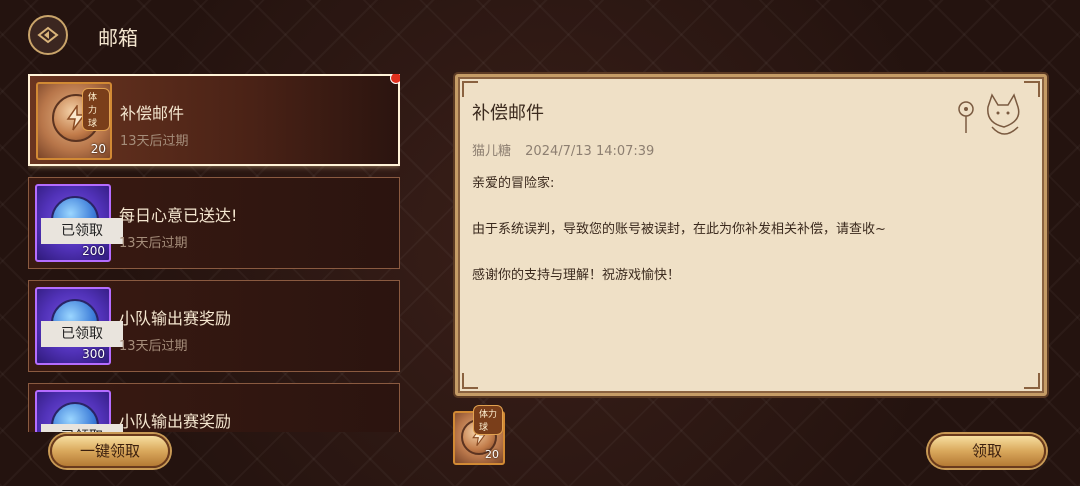 This screenshot has width=1080, height=486. Describe the element at coordinates (989, 114) in the screenshot. I see `cat-doodle-icon` at that location.